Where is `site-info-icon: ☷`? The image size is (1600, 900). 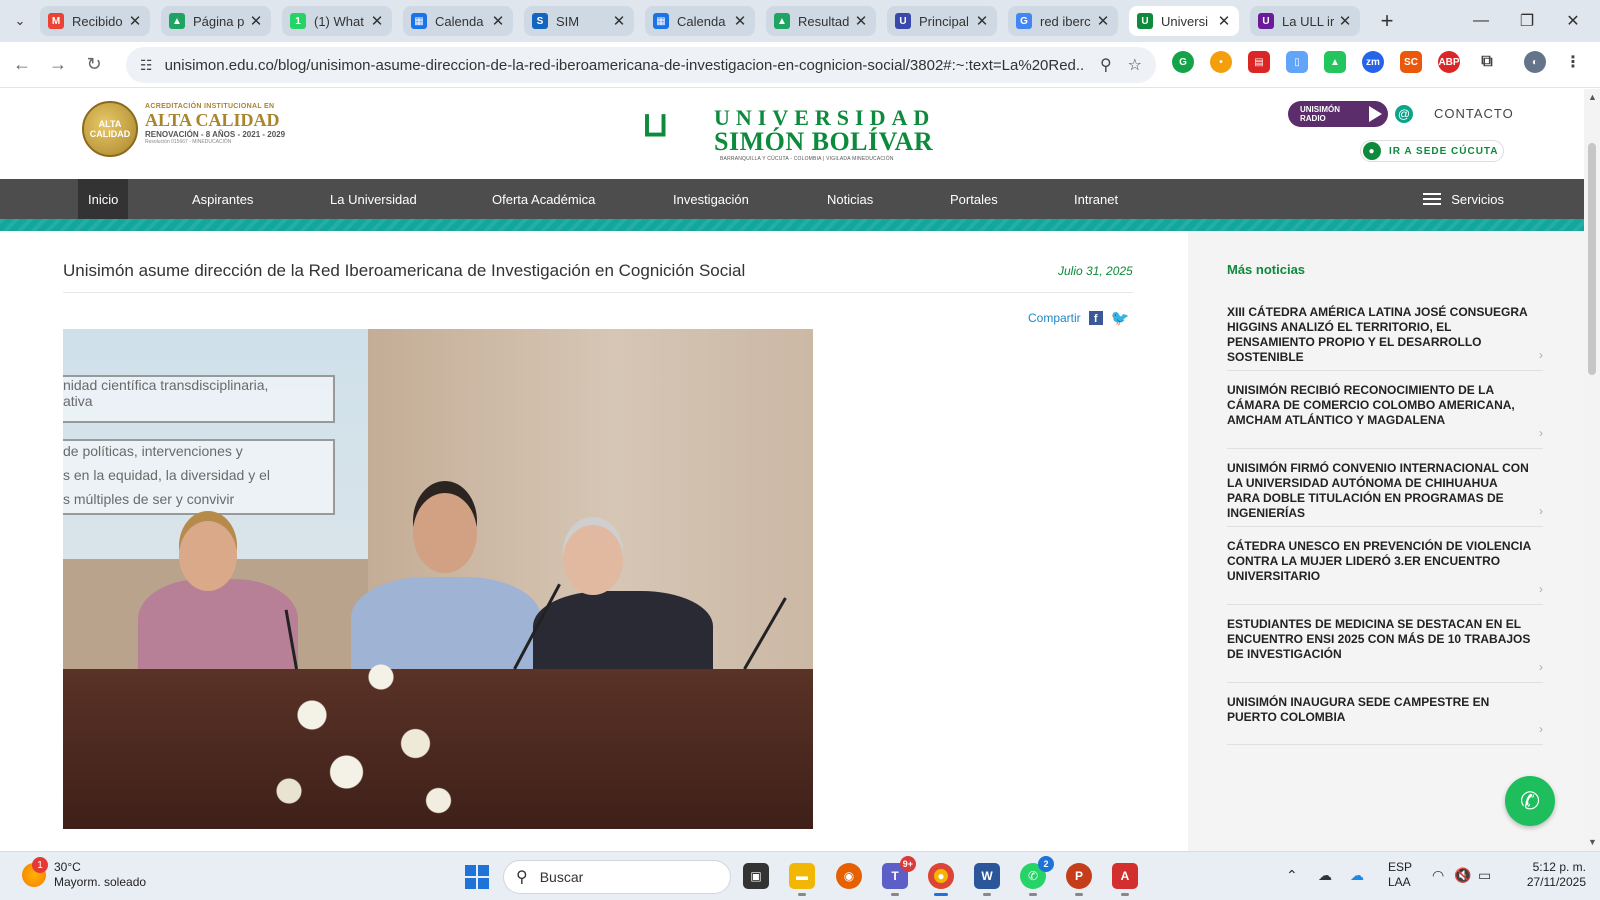
site-info-icon: ☷ is located at coordinates (146, 65).